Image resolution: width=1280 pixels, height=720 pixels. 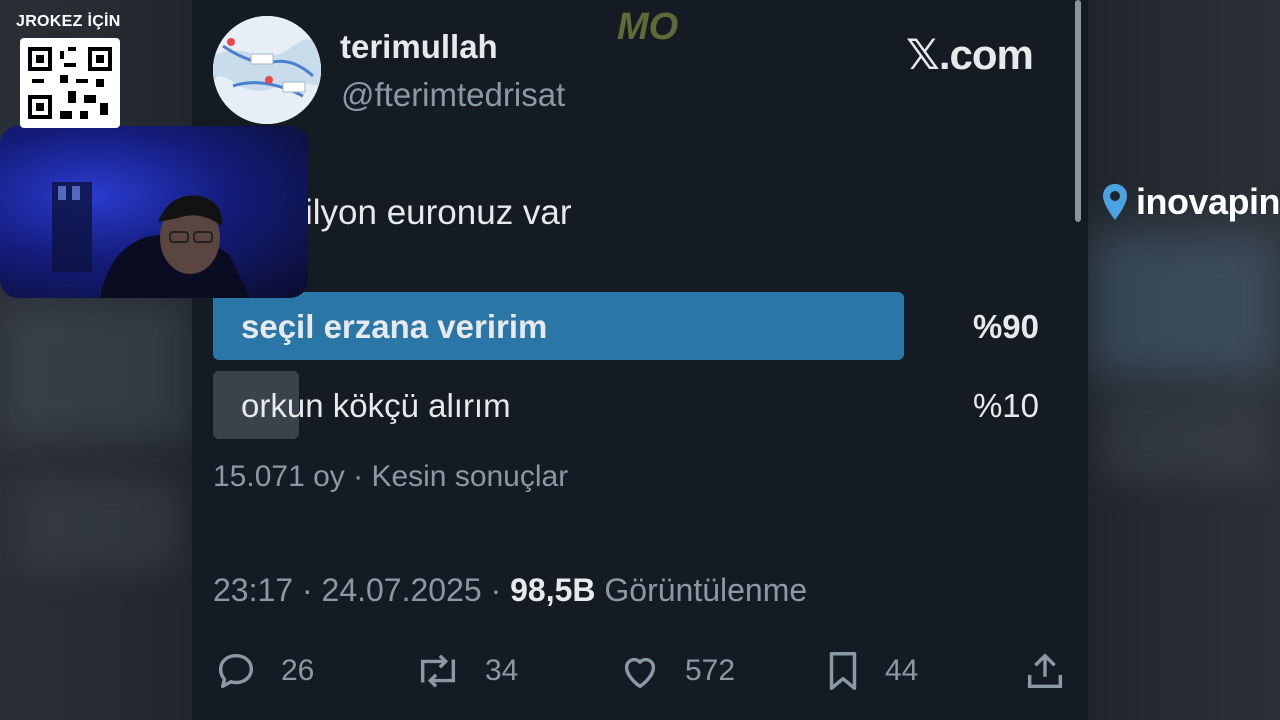 What do you see at coordinates (843, 671) in the screenshot?
I see `bookmark-icon` at bounding box center [843, 671].